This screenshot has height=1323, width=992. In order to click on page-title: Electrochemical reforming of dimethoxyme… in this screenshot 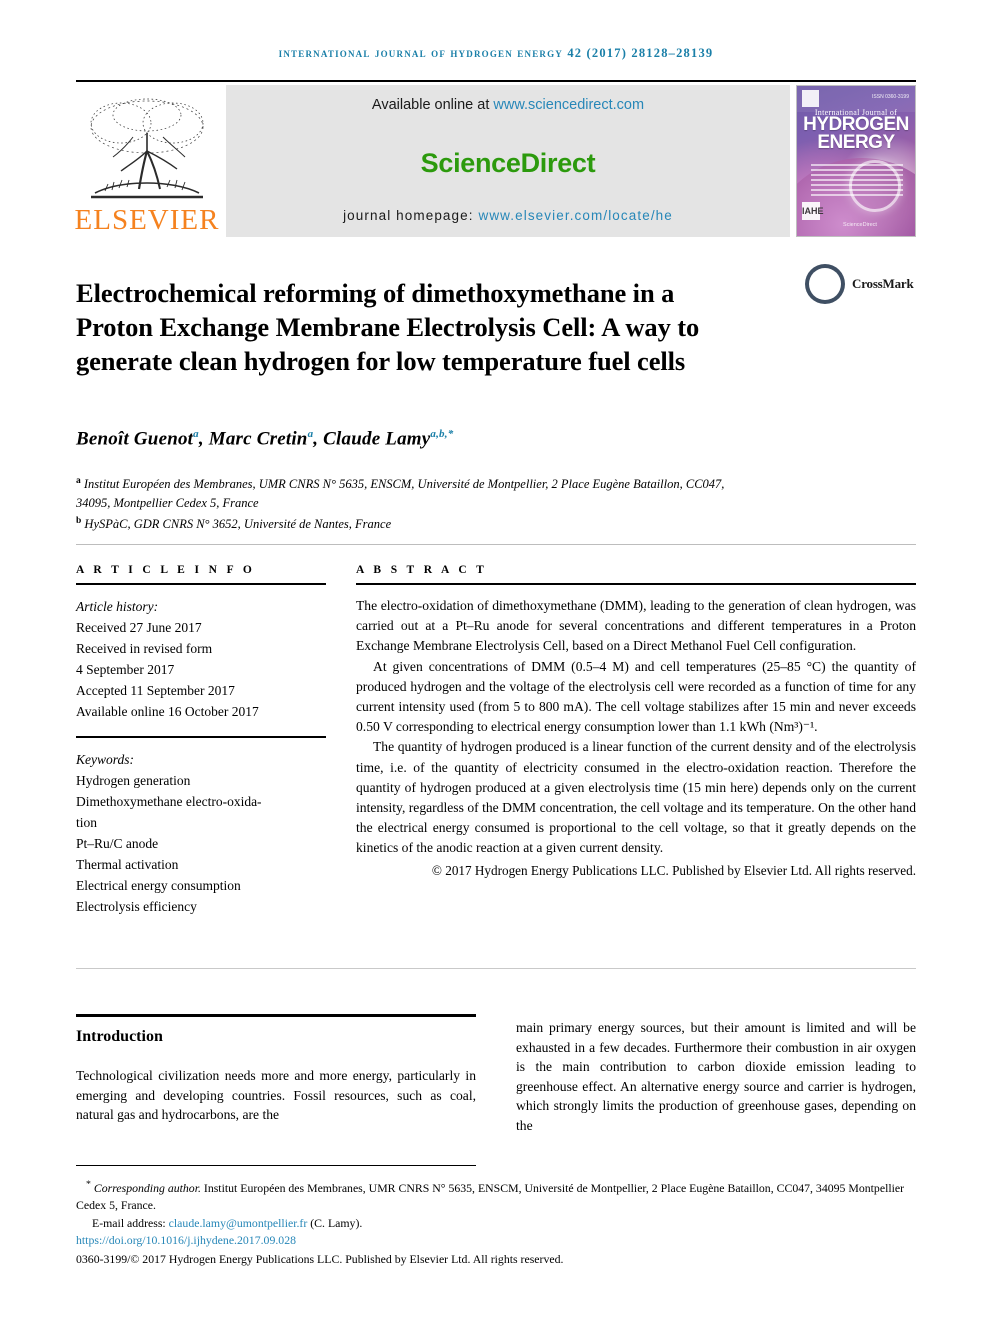, I will do `click(388, 326)`.